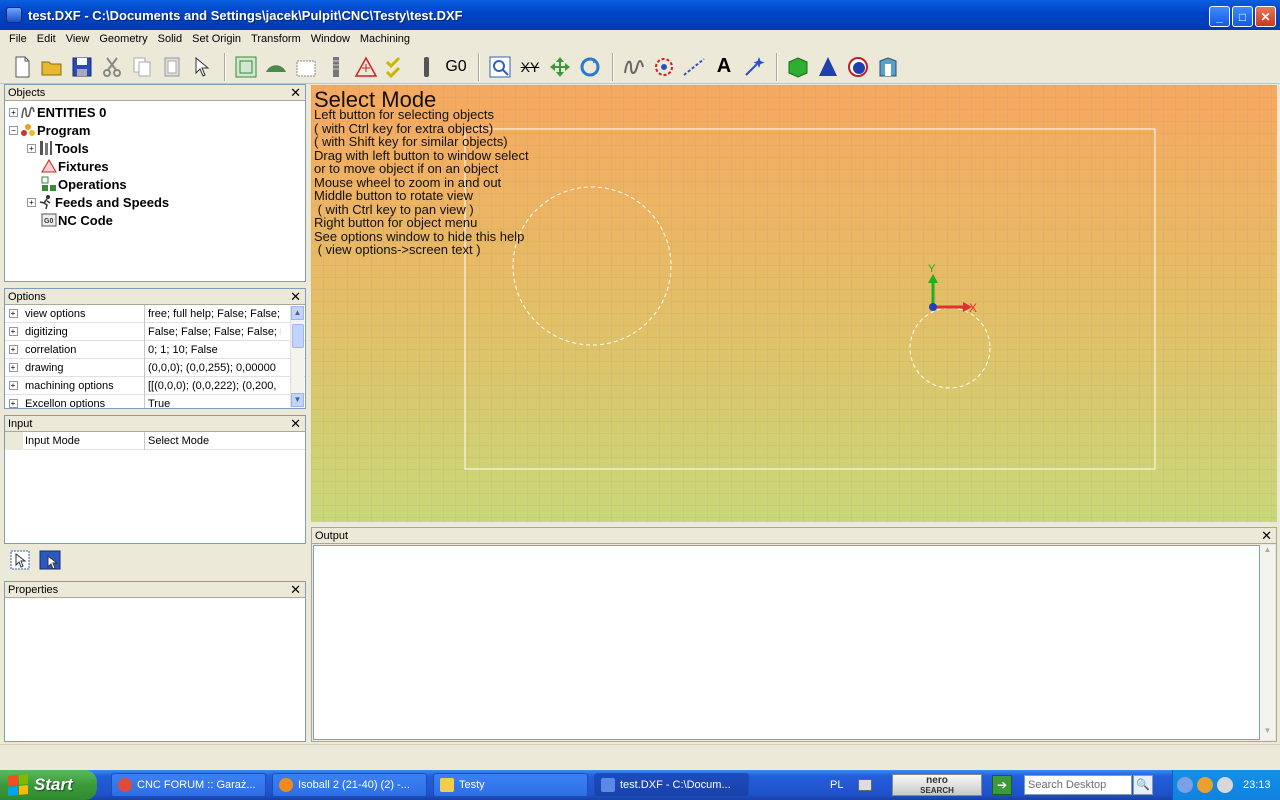 The width and height of the screenshot is (1280, 800). I want to click on paste-button, so click(172, 67).